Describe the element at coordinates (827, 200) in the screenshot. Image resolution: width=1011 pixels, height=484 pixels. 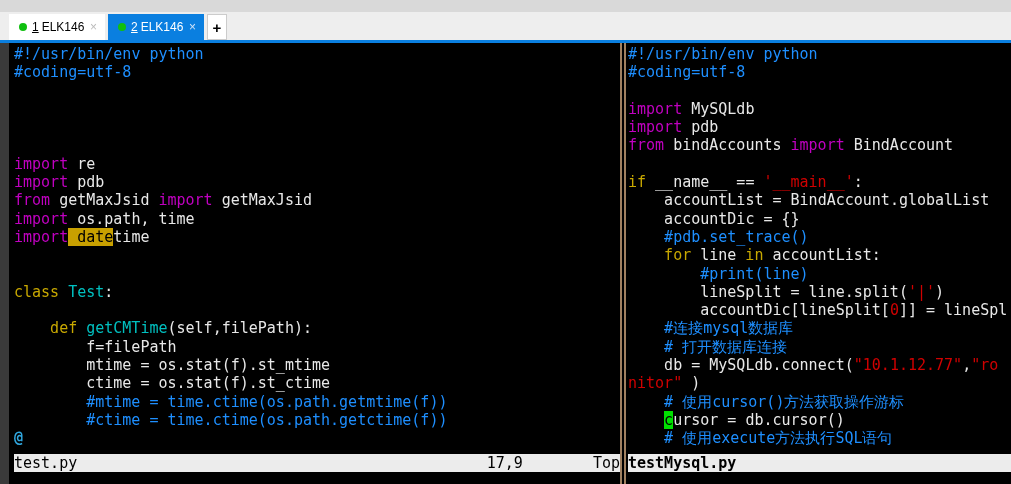
I see `code-line: accountList = BindAccount.globalList` at that location.